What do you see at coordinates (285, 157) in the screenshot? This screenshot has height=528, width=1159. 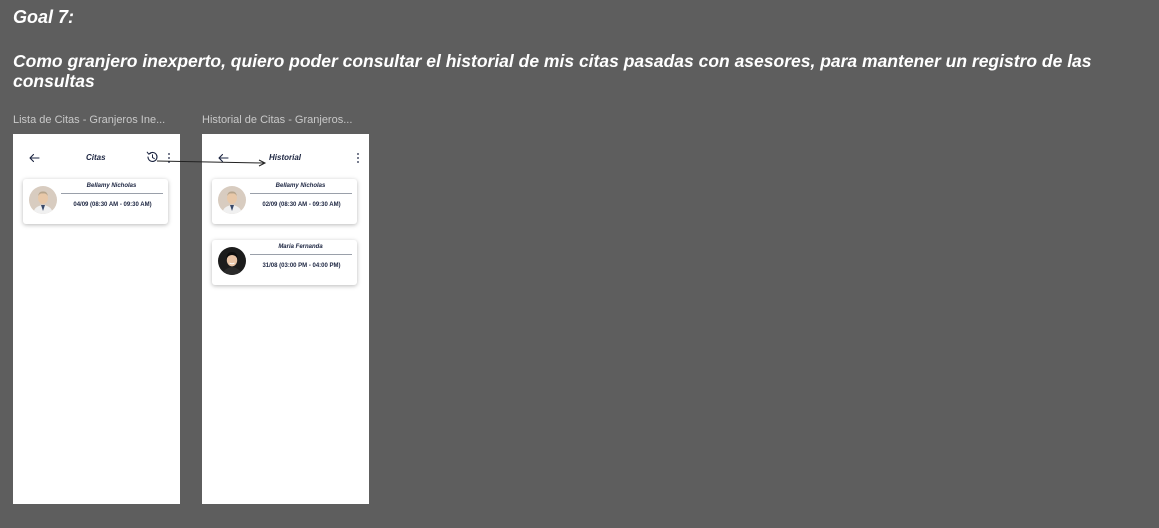 I see `screen-title-historial: Historial` at bounding box center [285, 157].